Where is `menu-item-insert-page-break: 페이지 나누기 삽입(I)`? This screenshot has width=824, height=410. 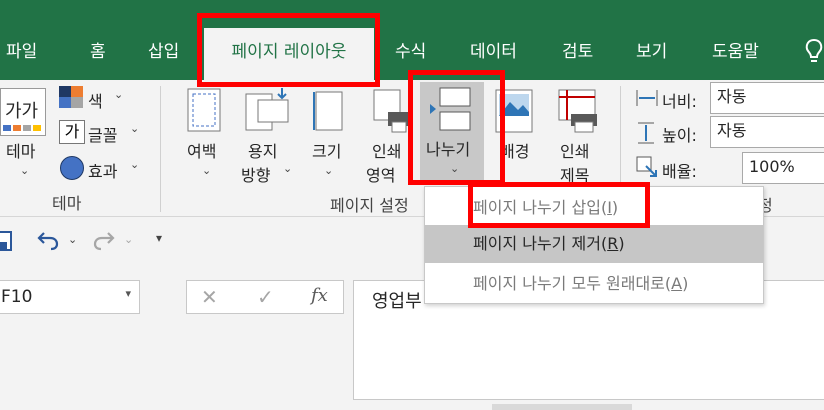
menu-item-insert-page-break: 페이지 나누기 삽입(I) is located at coordinates (594, 208).